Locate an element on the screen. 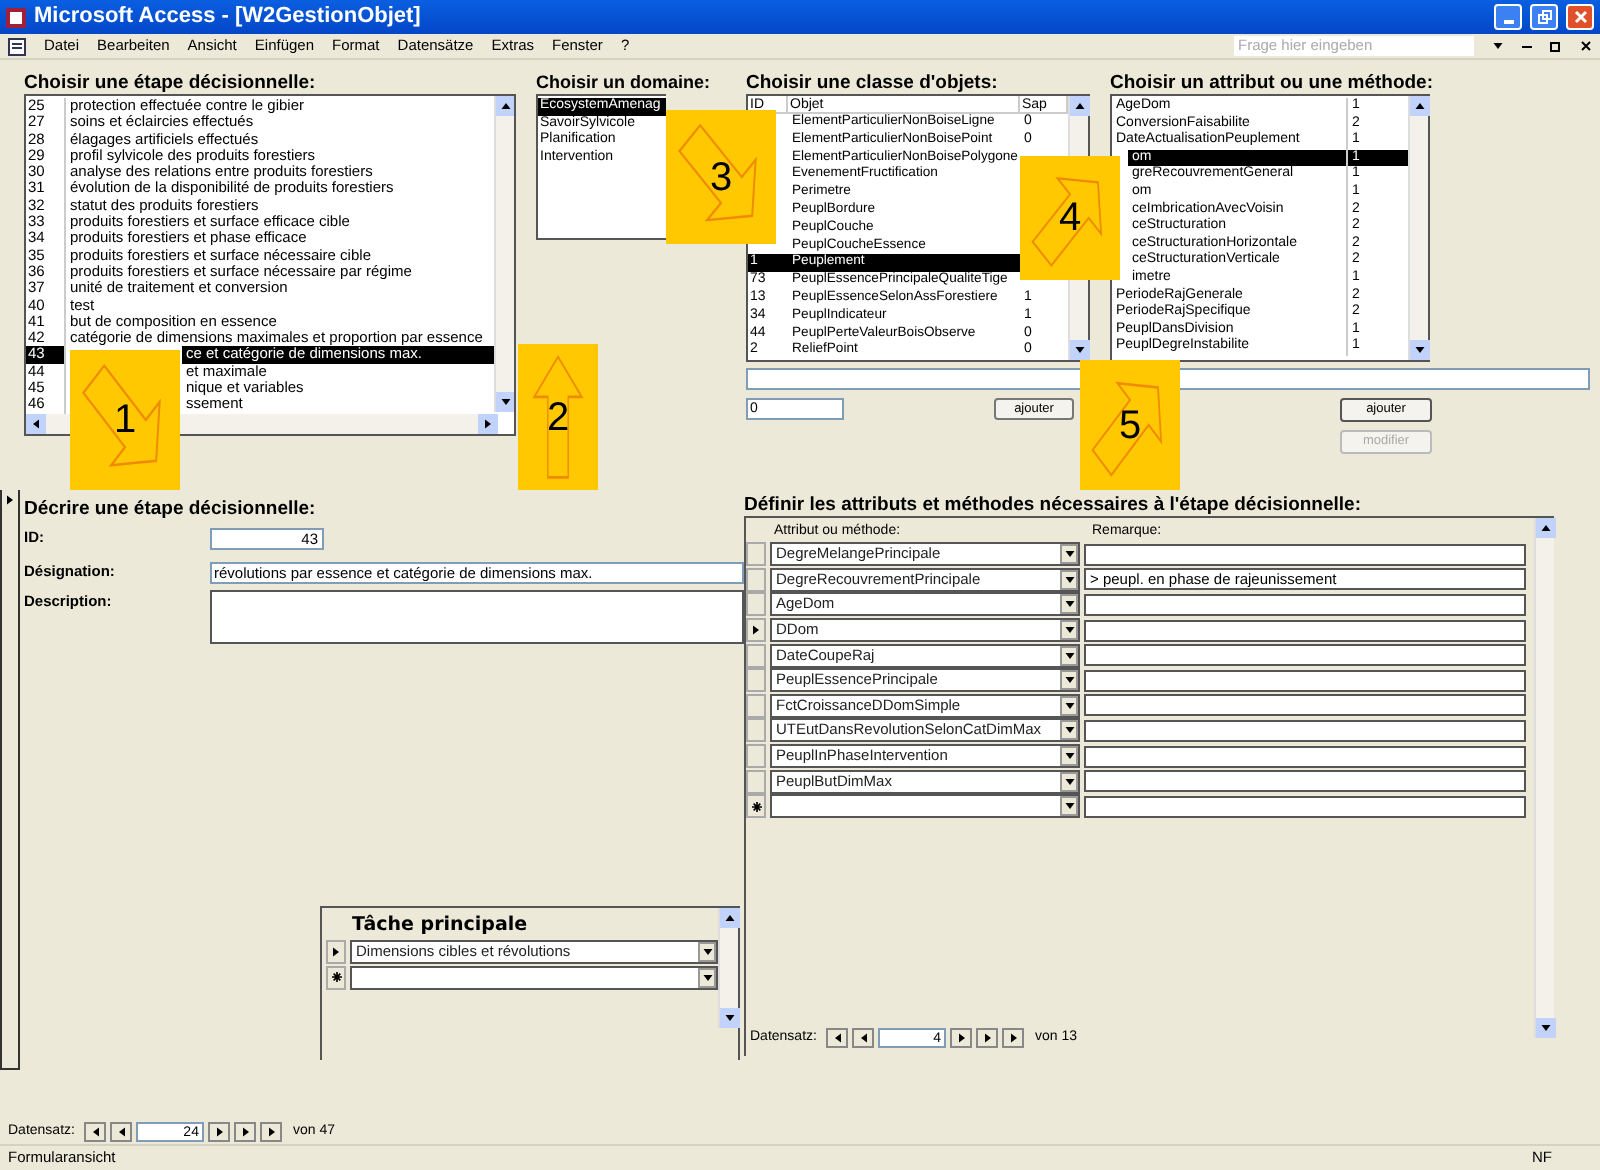 The height and width of the screenshot is (1170, 1600). minimize-button is located at coordinates (1508, 17).